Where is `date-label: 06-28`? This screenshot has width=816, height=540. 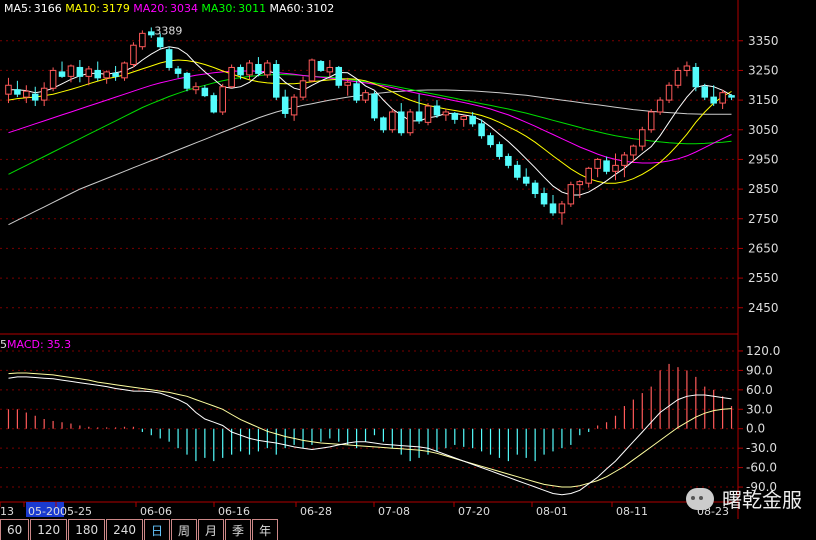 date-label: 06-28 is located at coordinates (316, 511).